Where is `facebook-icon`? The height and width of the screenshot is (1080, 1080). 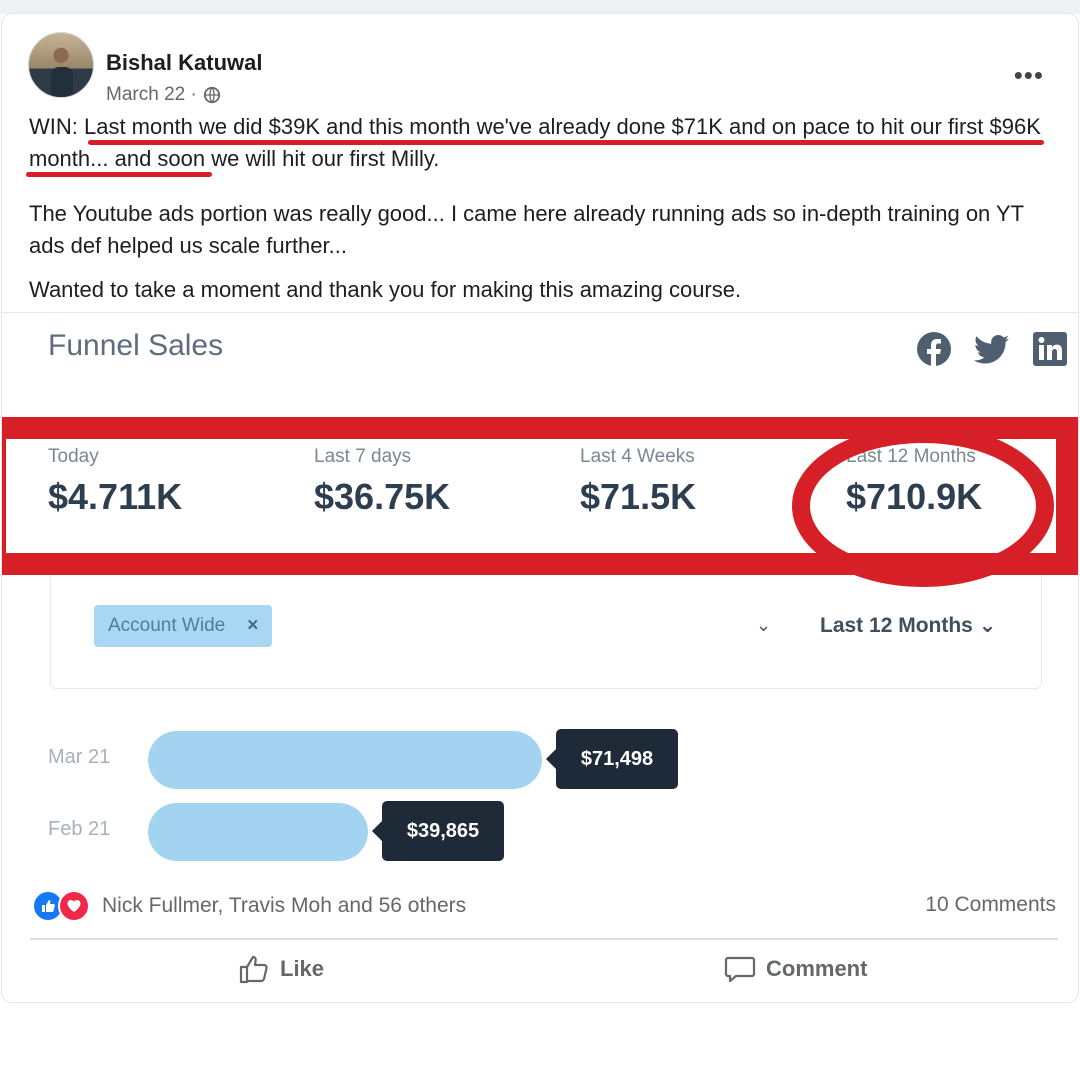 facebook-icon is located at coordinates (934, 349).